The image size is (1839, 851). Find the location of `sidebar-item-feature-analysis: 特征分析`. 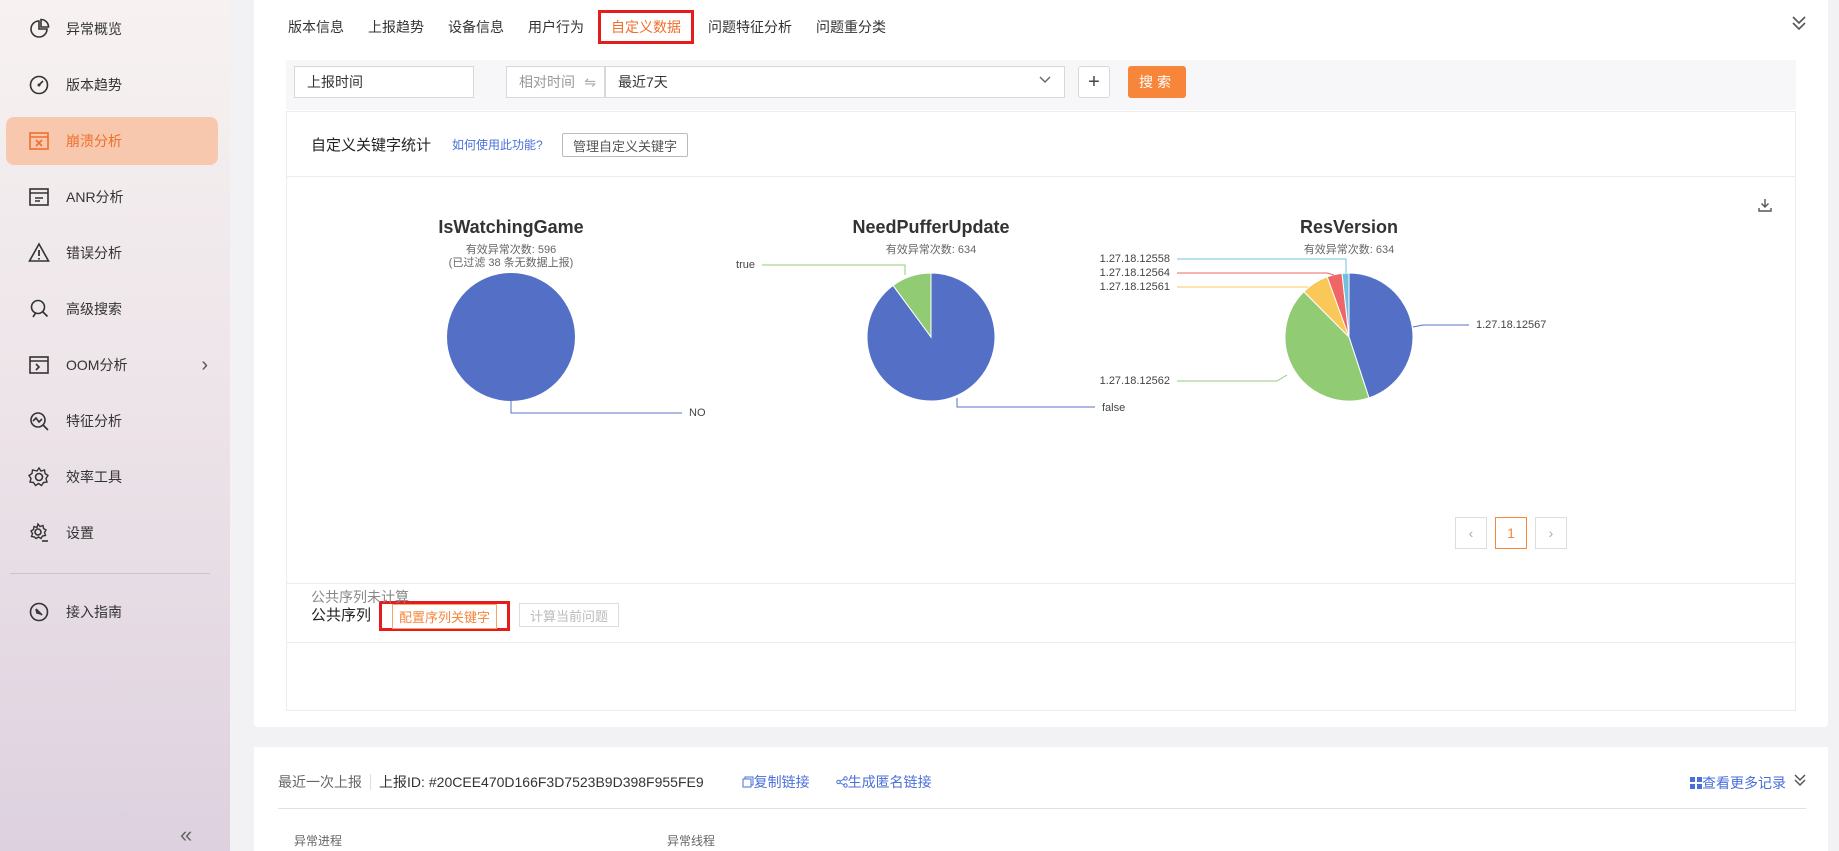

sidebar-item-feature-analysis: 特征分析 is located at coordinates (112, 421).